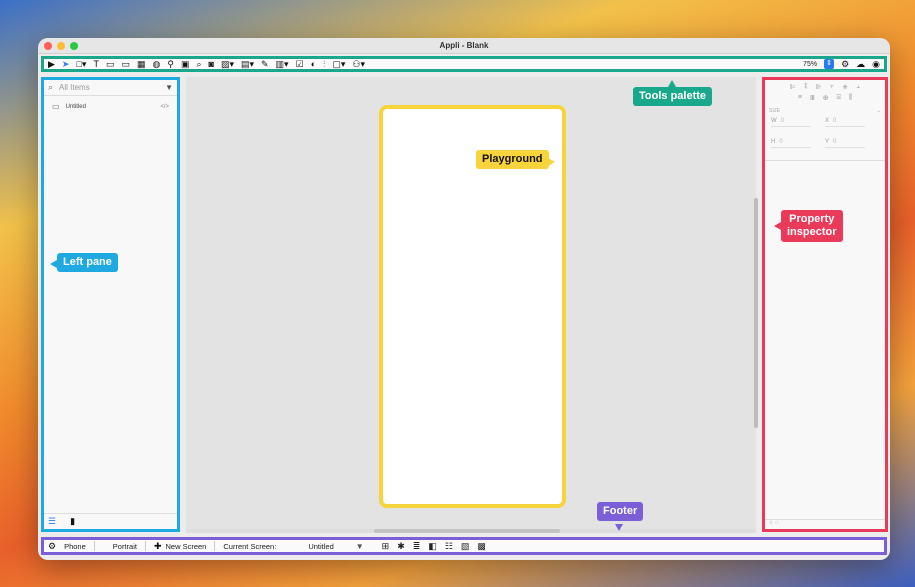  Describe the element at coordinates (620, 512) in the screenshot. I see `footer-callout: Footer` at that location.